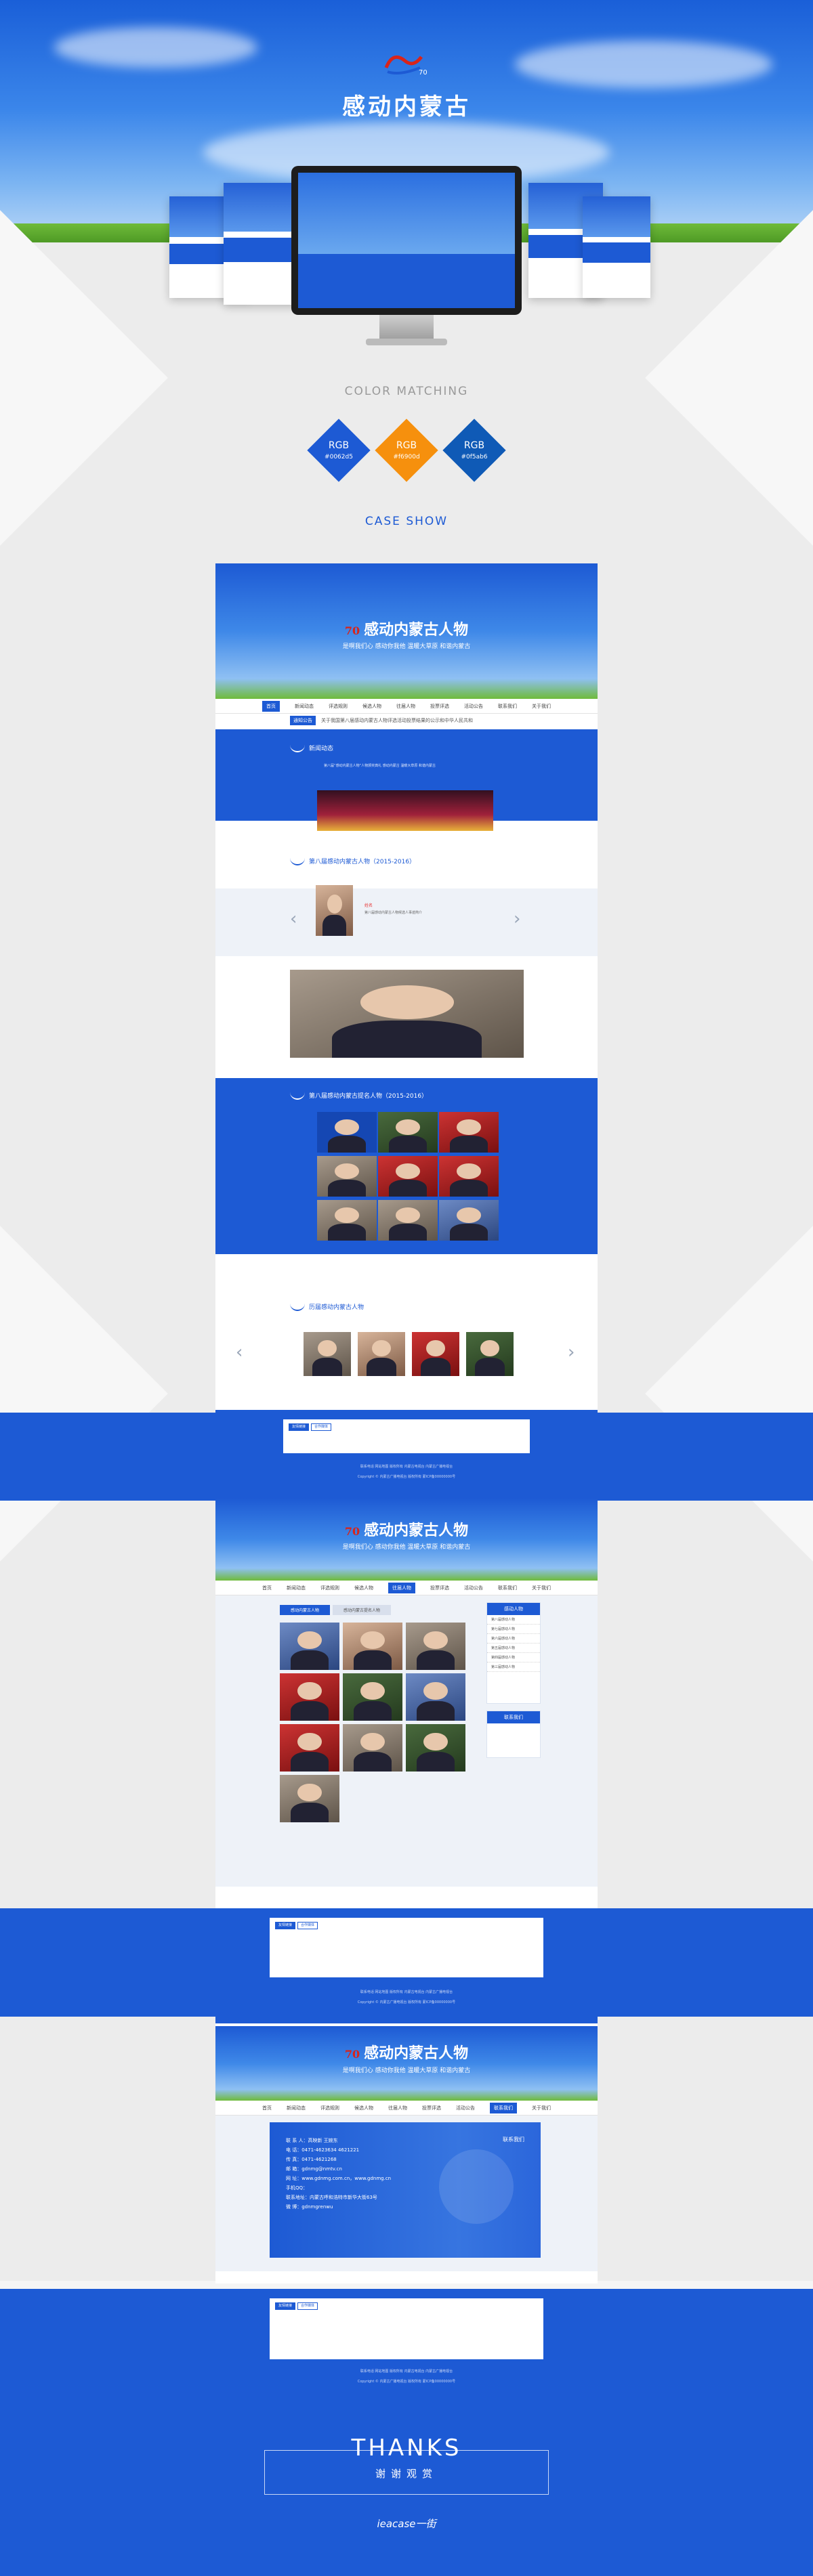 The width and height of the screenshot is (813, 2576). Describe the element at coordinates (397, 720) in the screenshot. I see `notice-text: 关于我国第八届感动内蒙古人物评选活动投票结果的公示和中华人民共和` at that location.